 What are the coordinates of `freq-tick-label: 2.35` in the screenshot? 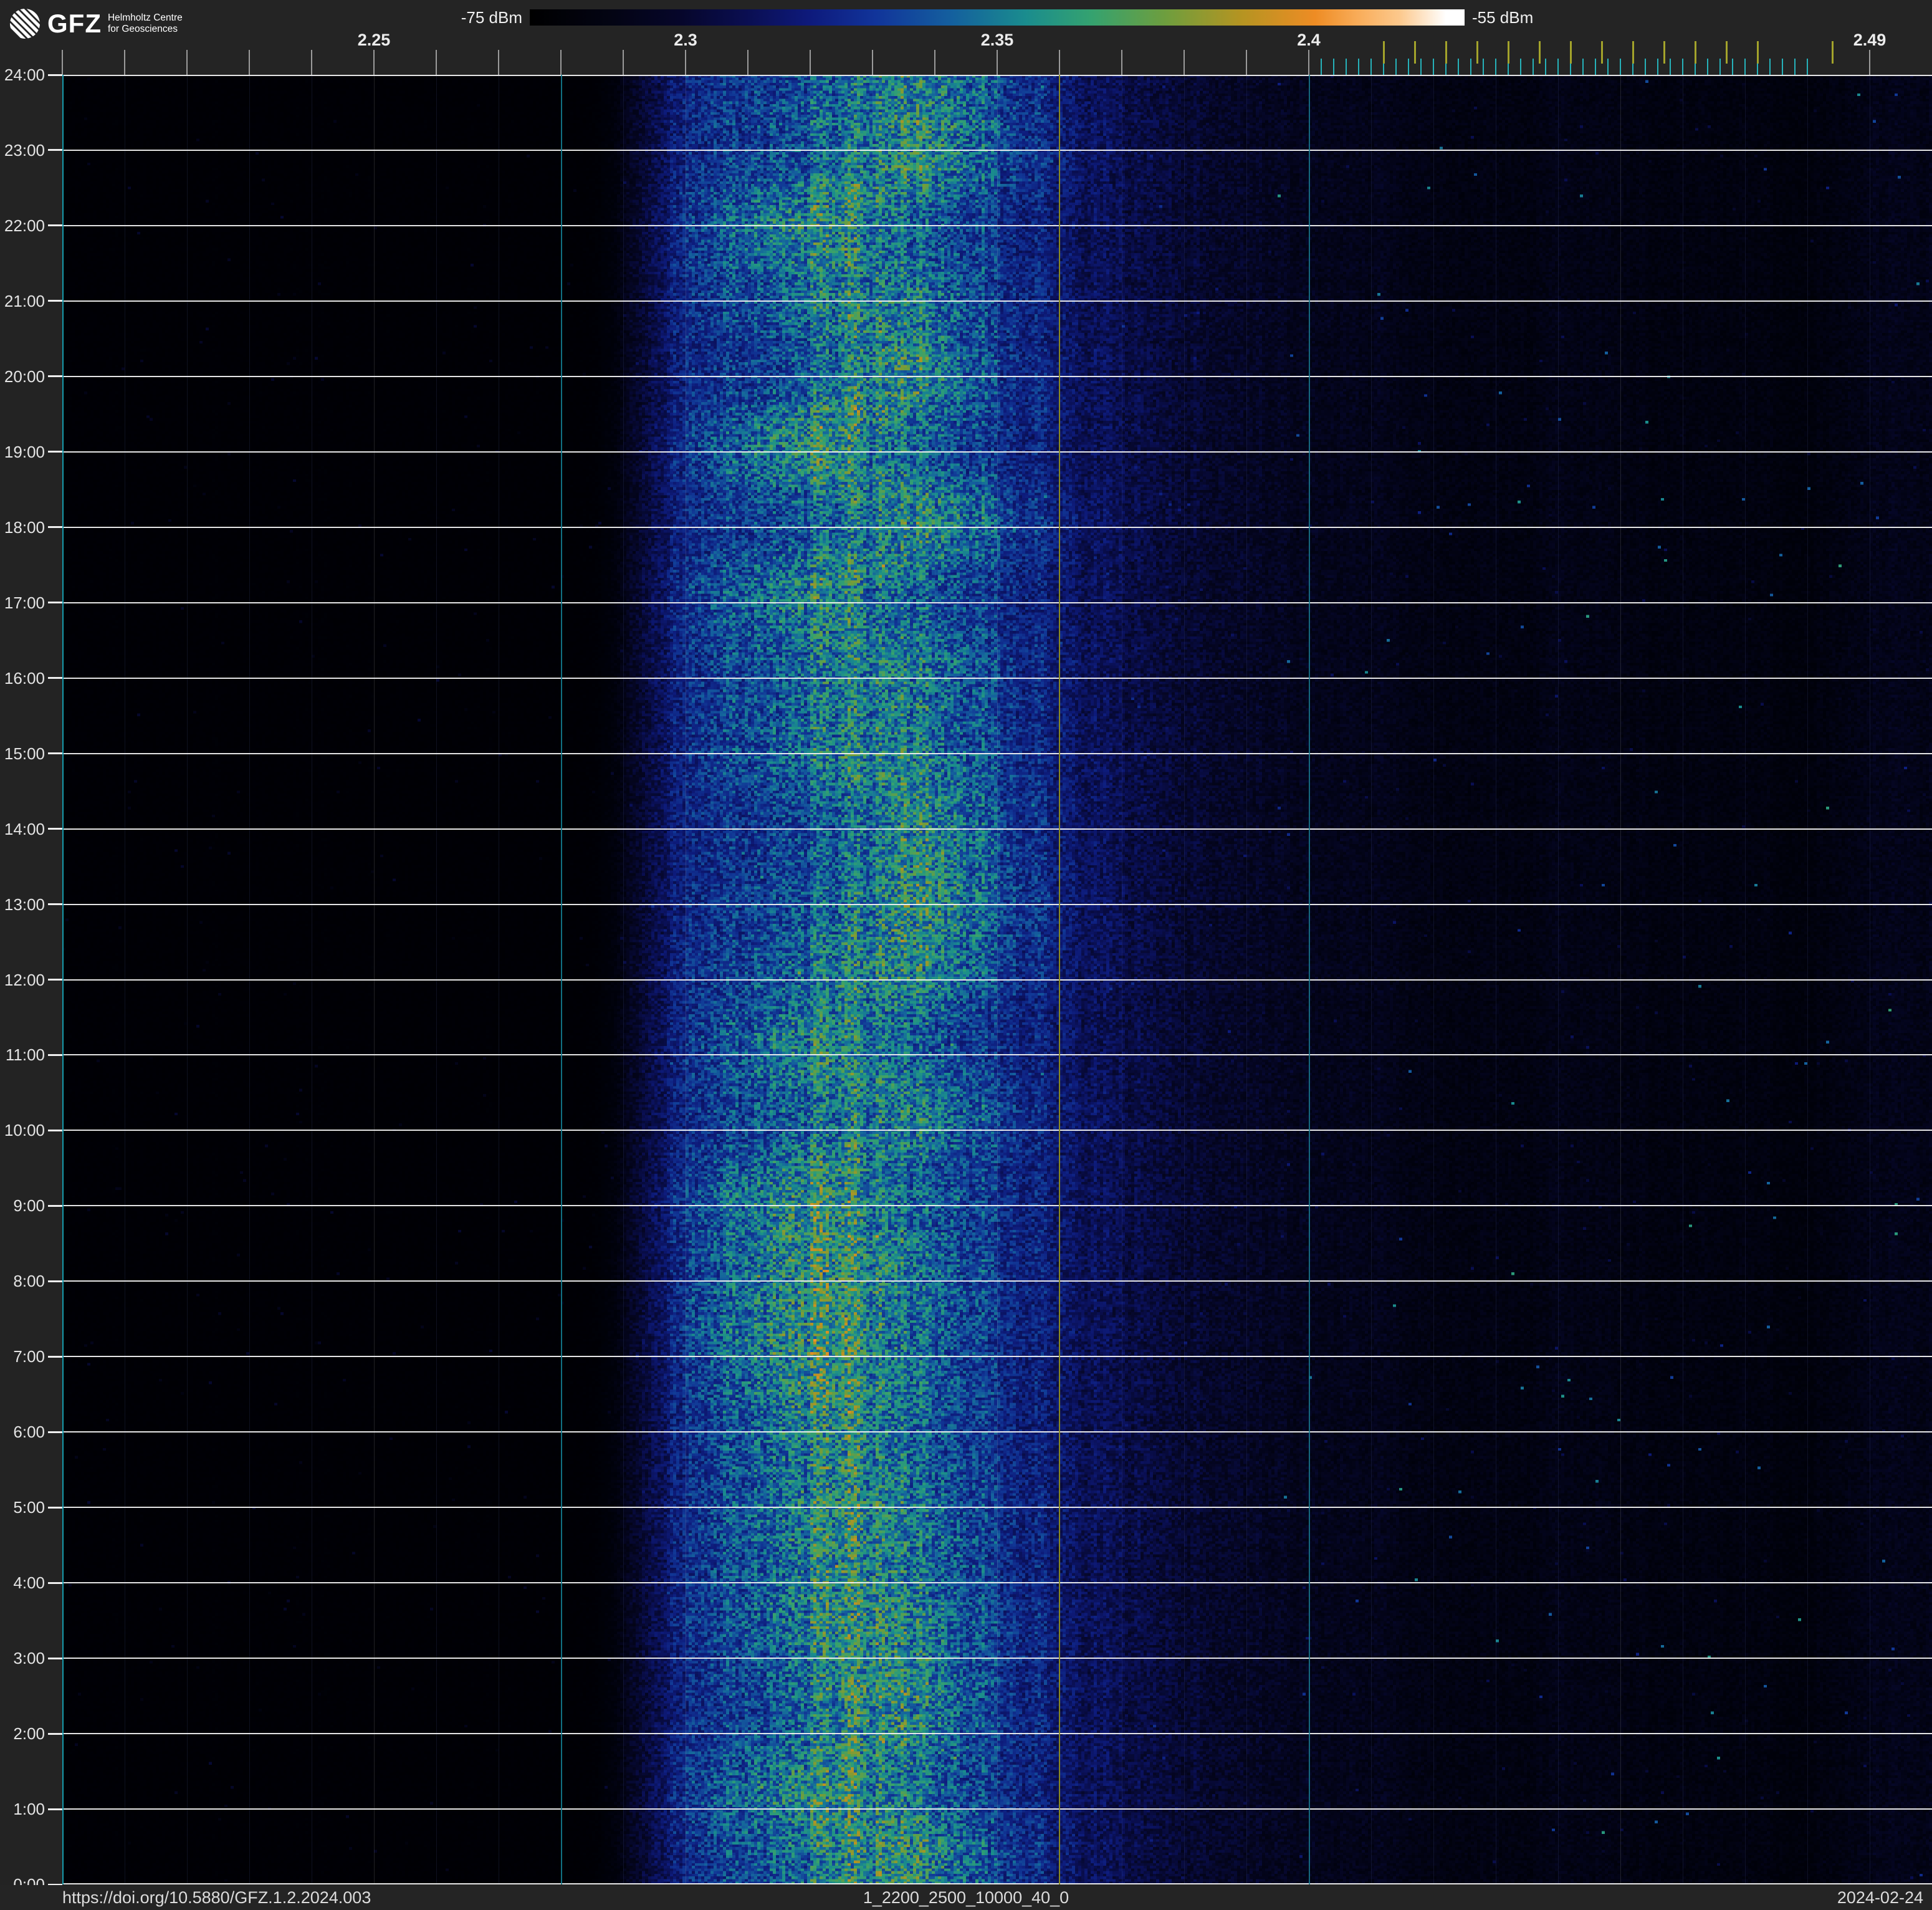 It's located at (997, 40).